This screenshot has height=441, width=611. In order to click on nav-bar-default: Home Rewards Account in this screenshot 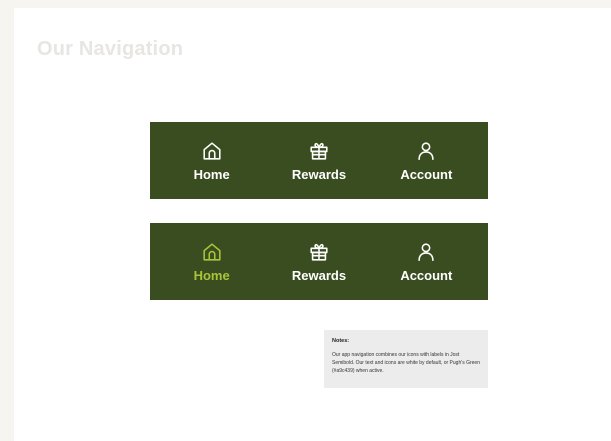, I will do `click(319, 160)`.